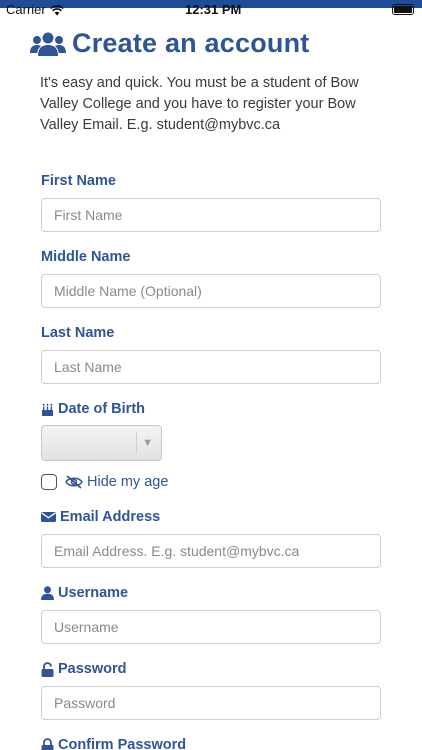  Describe the element at coordinates (56, 9) in the screenshot. I see `wifi-icon` at that location.